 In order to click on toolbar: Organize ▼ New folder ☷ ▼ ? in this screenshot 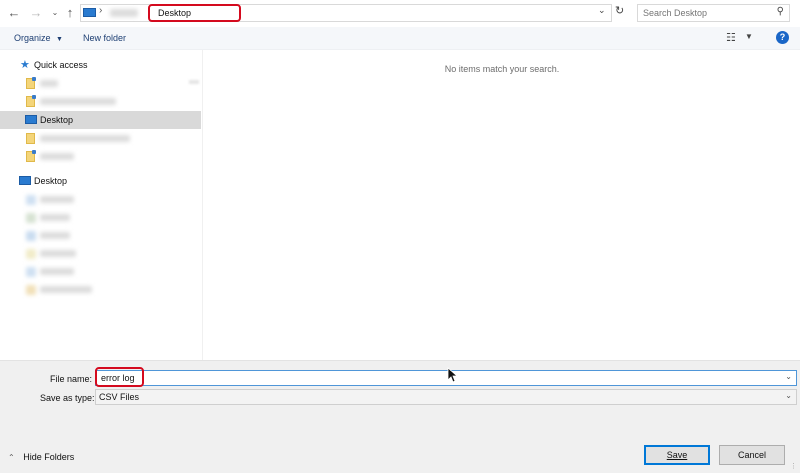, I will do `click(400, 38)`.